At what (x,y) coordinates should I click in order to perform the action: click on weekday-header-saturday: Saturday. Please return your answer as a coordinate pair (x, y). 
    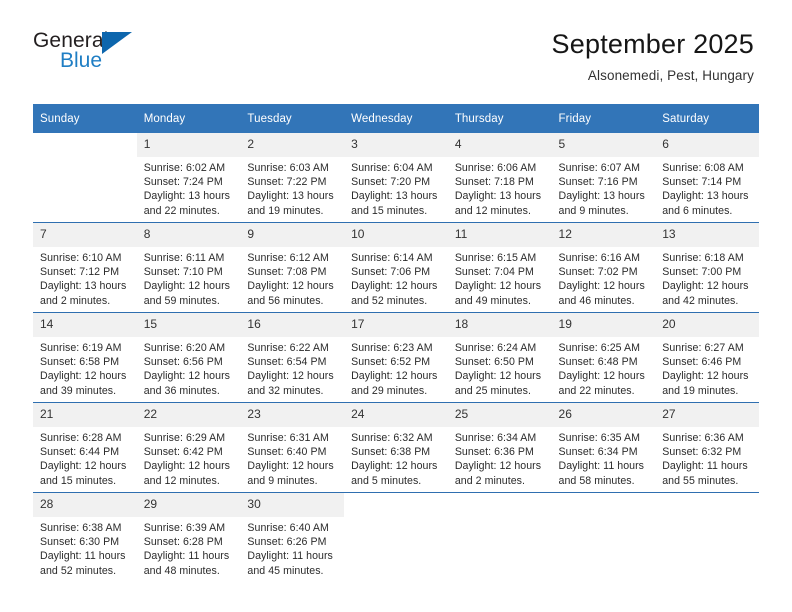
    Looking at the image, I should click on (707, 118).